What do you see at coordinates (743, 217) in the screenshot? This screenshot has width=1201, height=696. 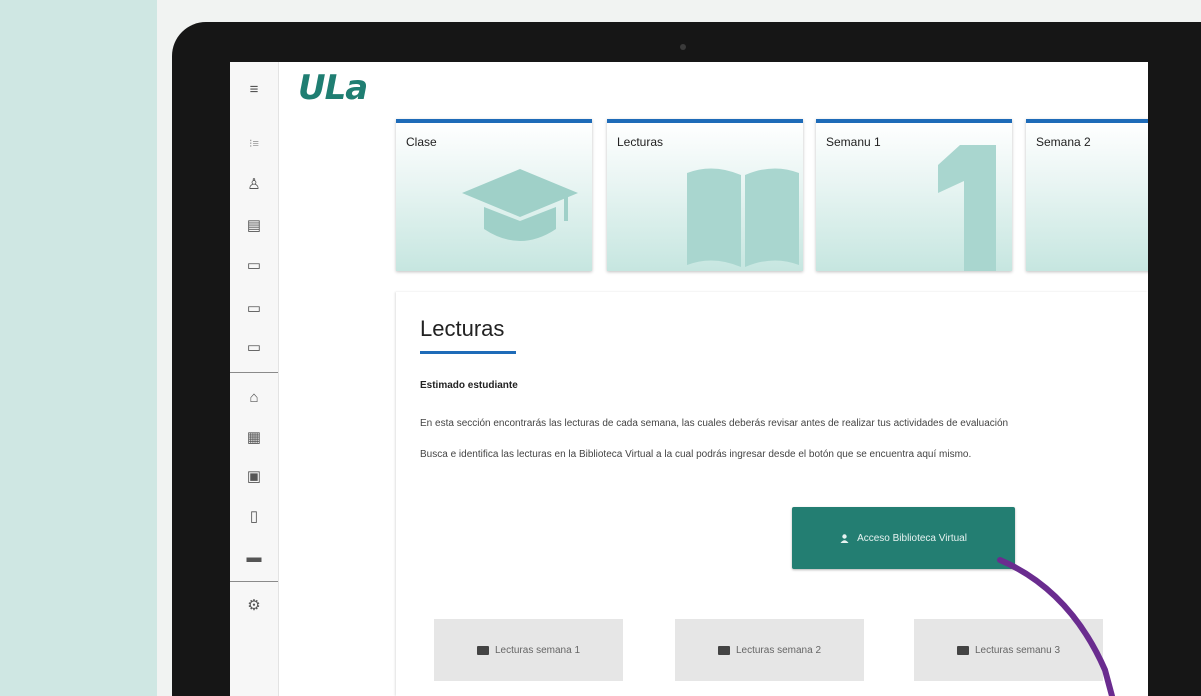 I see `open-book-icon` at bounding box center [743, 217].